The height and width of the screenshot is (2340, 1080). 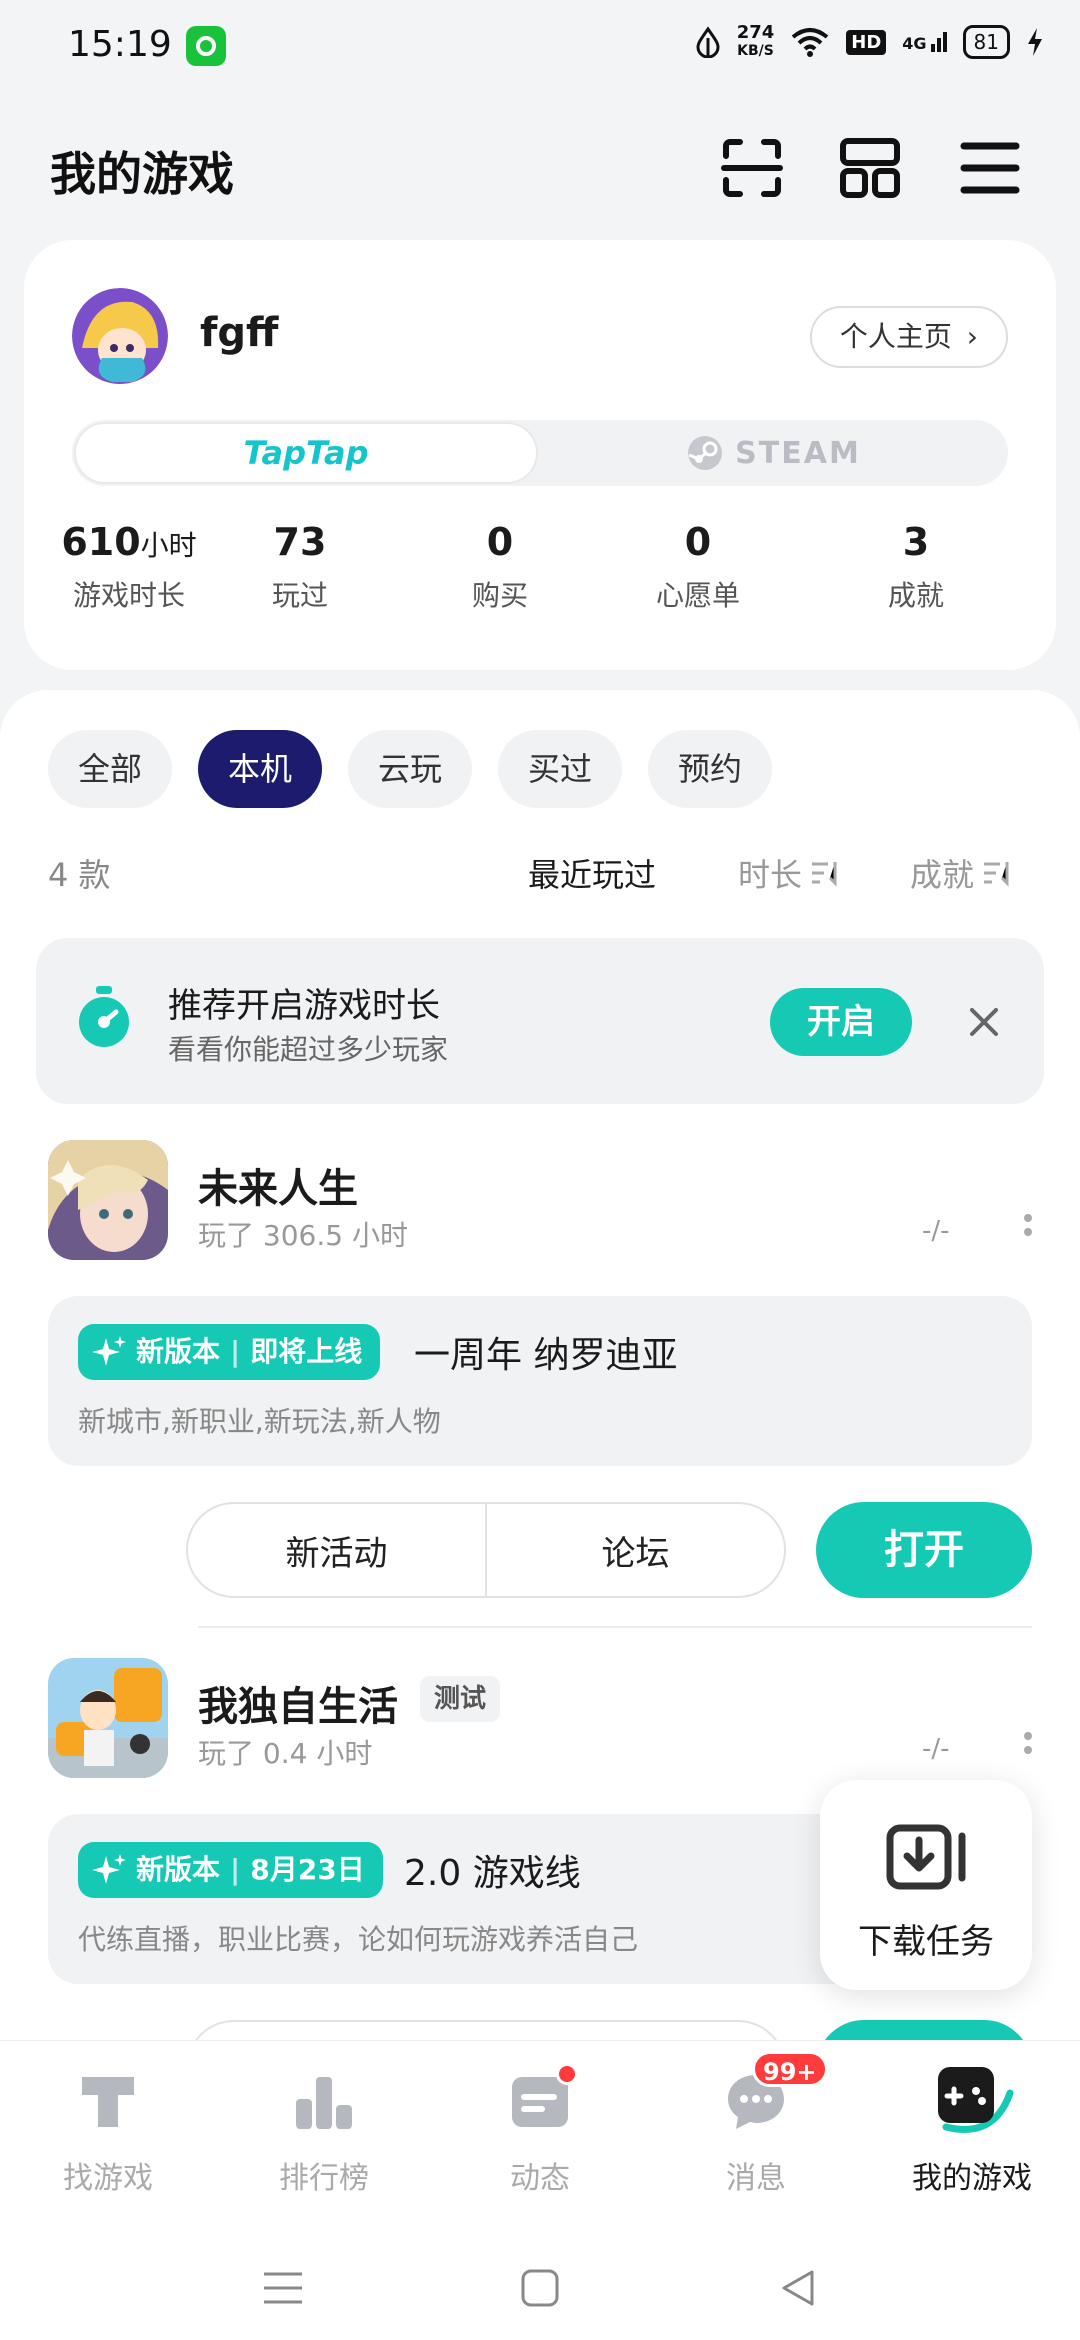 I want to click on update-description: 代练直播，职业比赛，论如何玩游戏养活自己, so click(x=358, y=1939).